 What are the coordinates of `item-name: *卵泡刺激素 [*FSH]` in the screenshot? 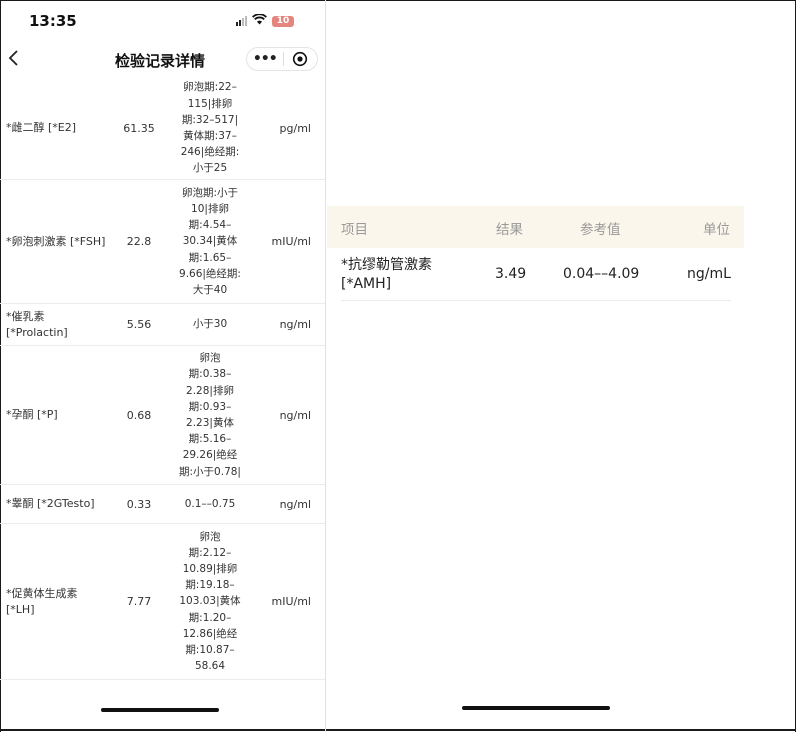 It's located at (56, 241).